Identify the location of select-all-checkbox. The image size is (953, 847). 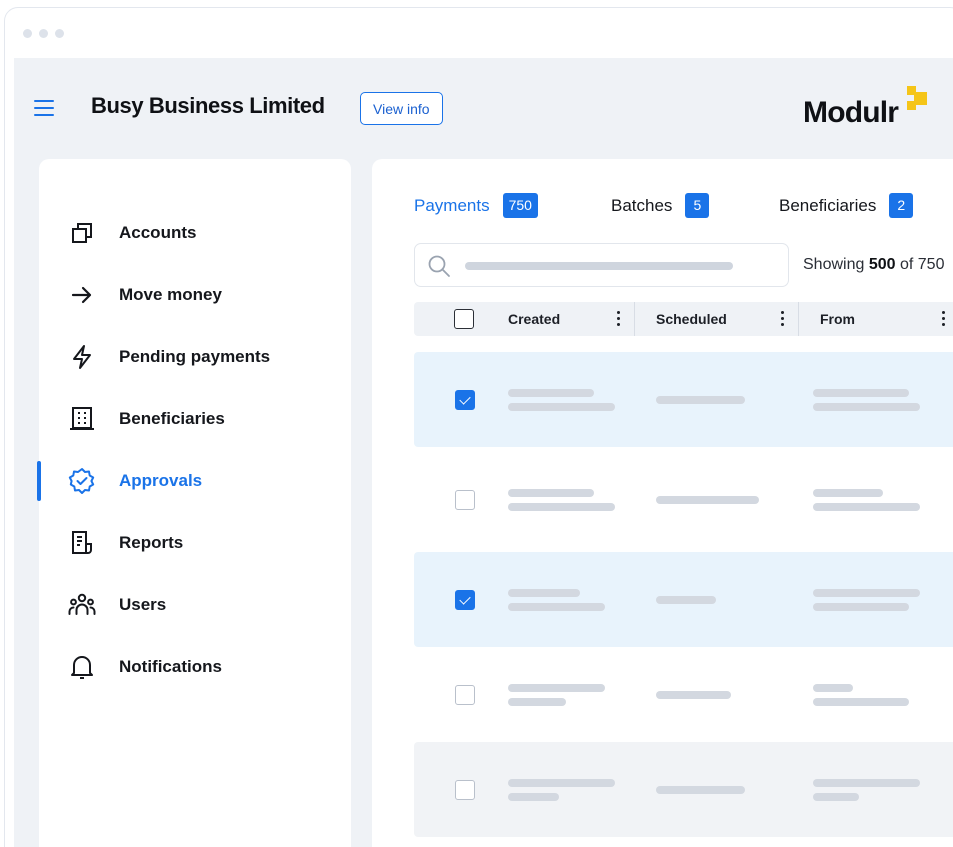
(464, 319).